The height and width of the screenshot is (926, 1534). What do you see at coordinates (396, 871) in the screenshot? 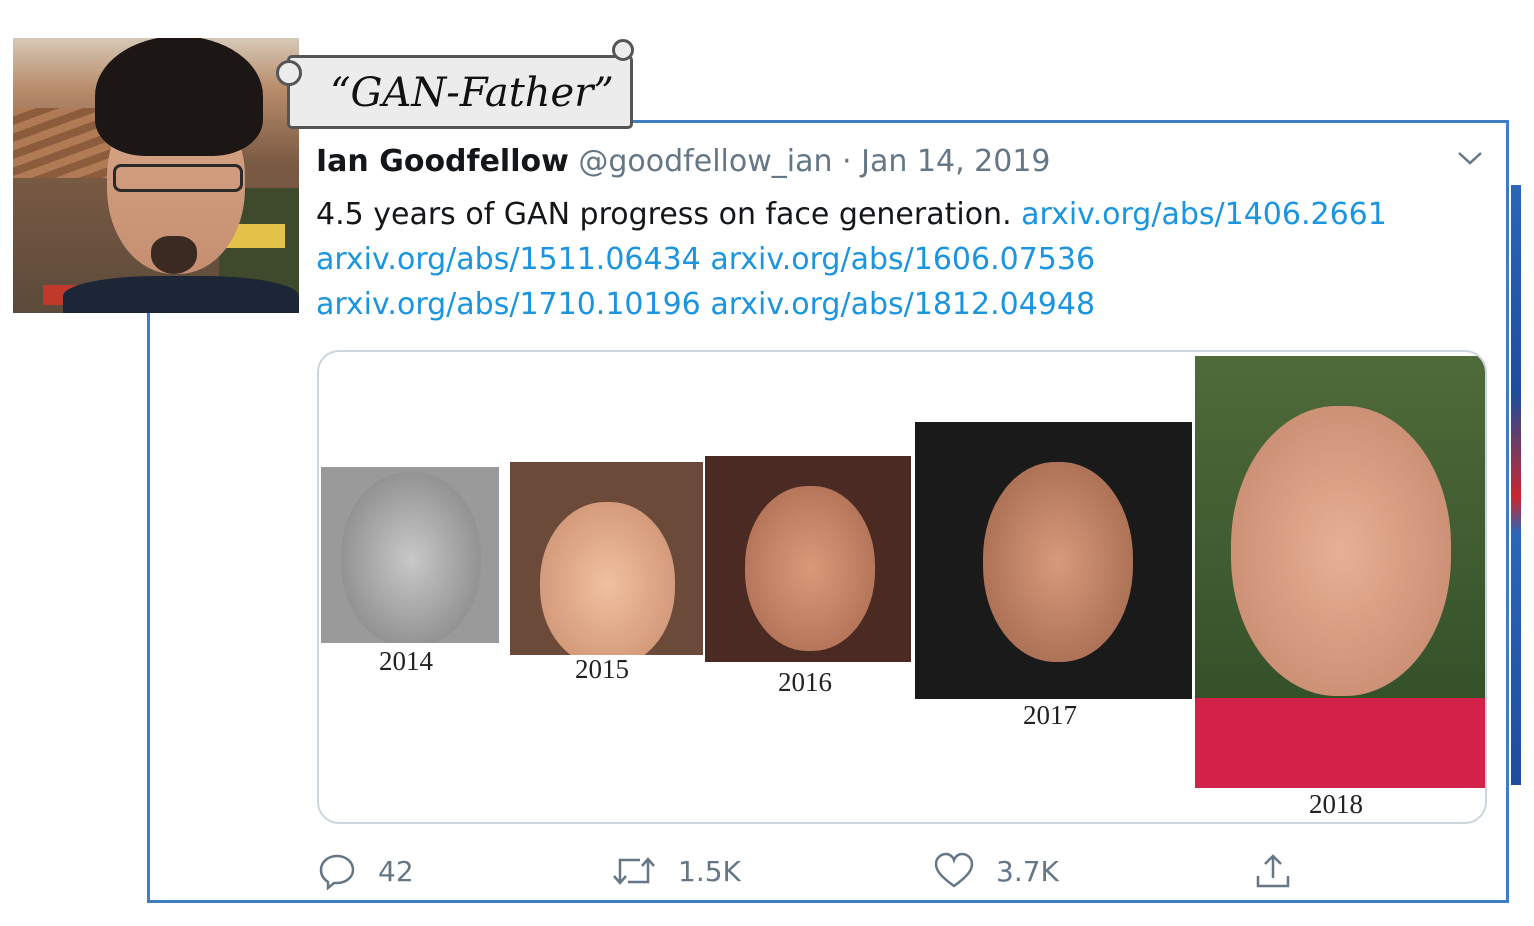
I see `reply-count: 42` at bounding box center [396, 871].